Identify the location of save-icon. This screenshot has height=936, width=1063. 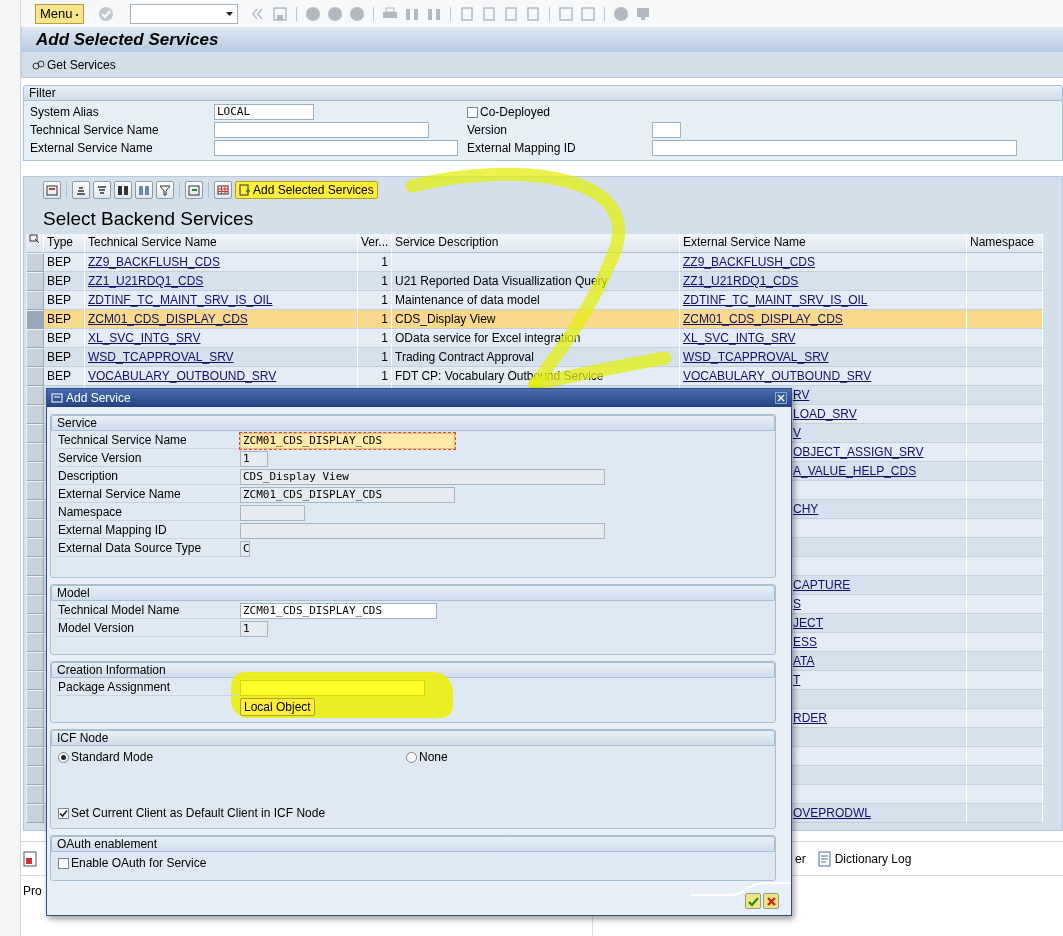
(279, 13).